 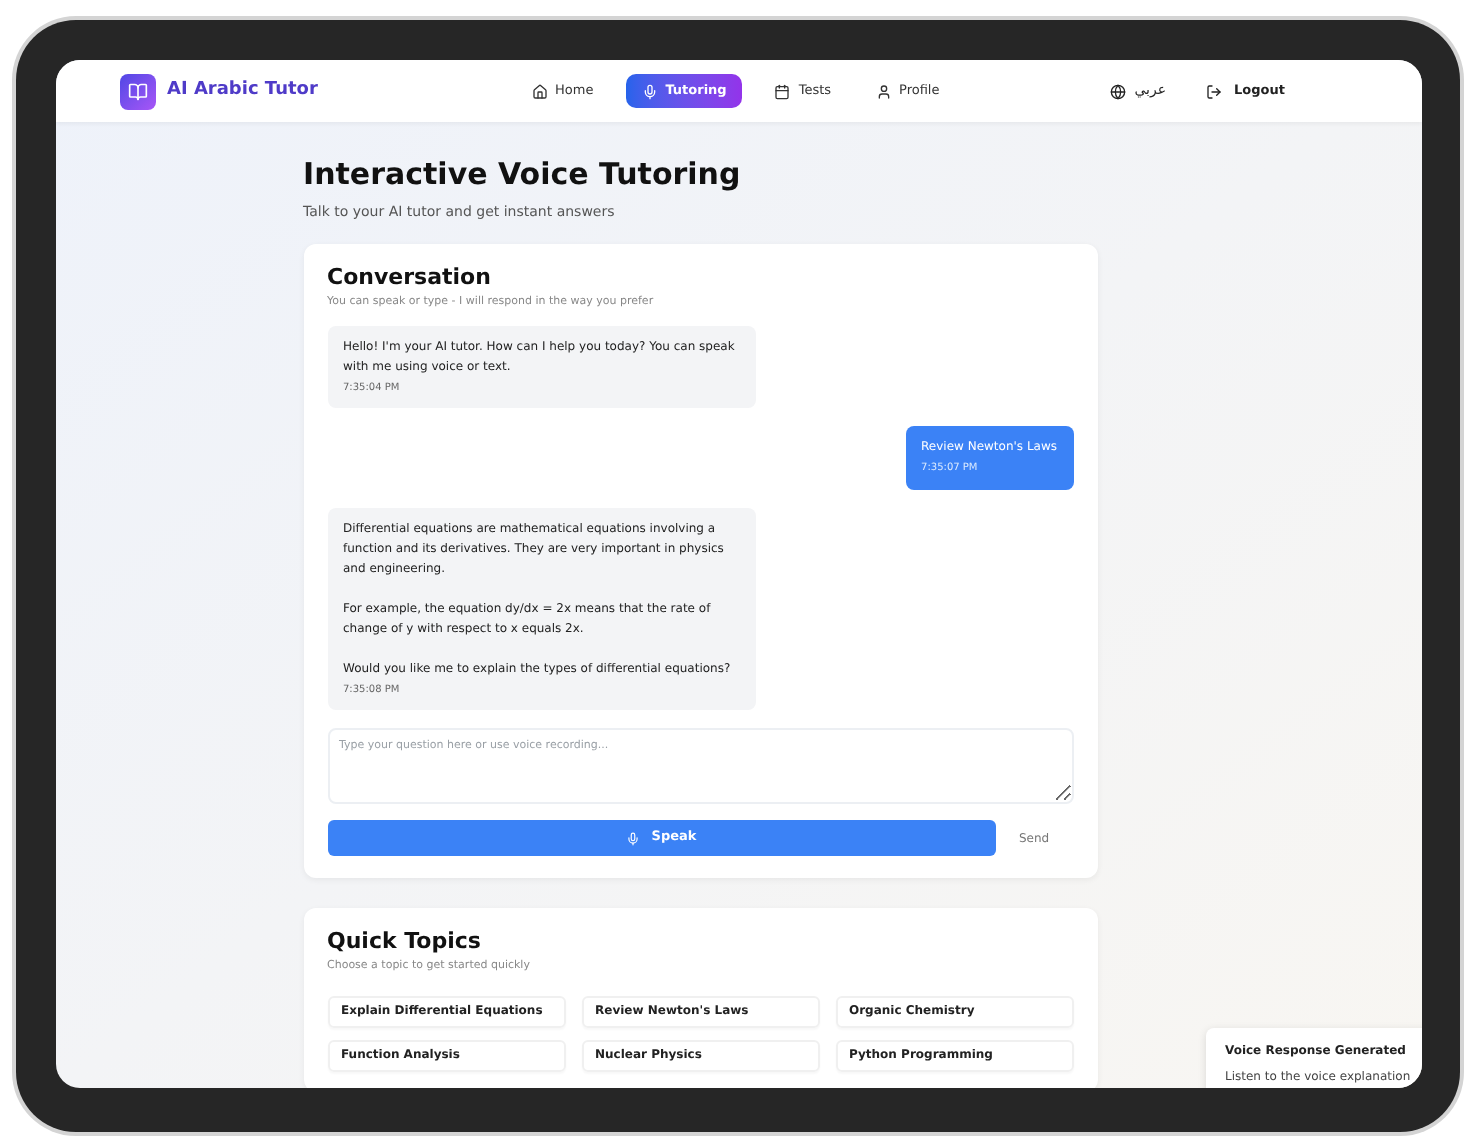 I want to click on house-icon, so click(x=539, y=91).